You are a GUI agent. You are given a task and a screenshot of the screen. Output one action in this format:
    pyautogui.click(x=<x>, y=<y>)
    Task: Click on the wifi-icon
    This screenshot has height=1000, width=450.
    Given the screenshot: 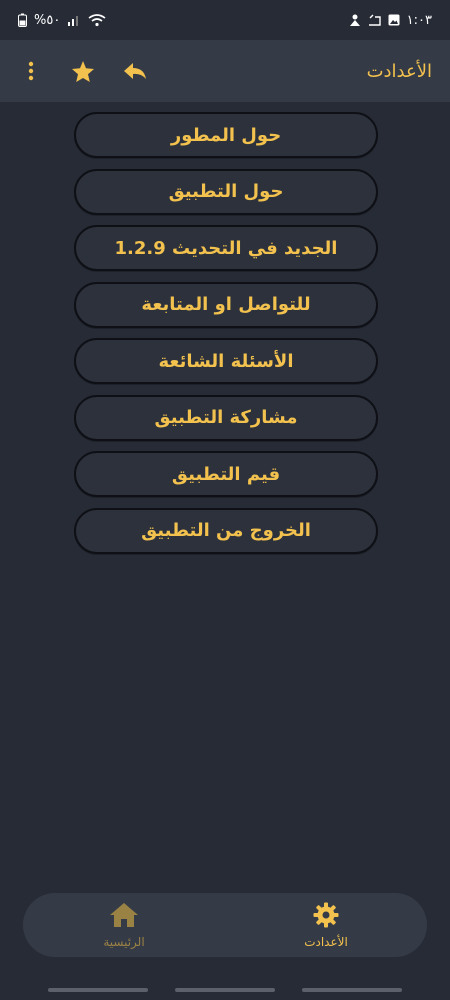 What is the action you would take?
    pyautogui.click(x=97, y=20)
    